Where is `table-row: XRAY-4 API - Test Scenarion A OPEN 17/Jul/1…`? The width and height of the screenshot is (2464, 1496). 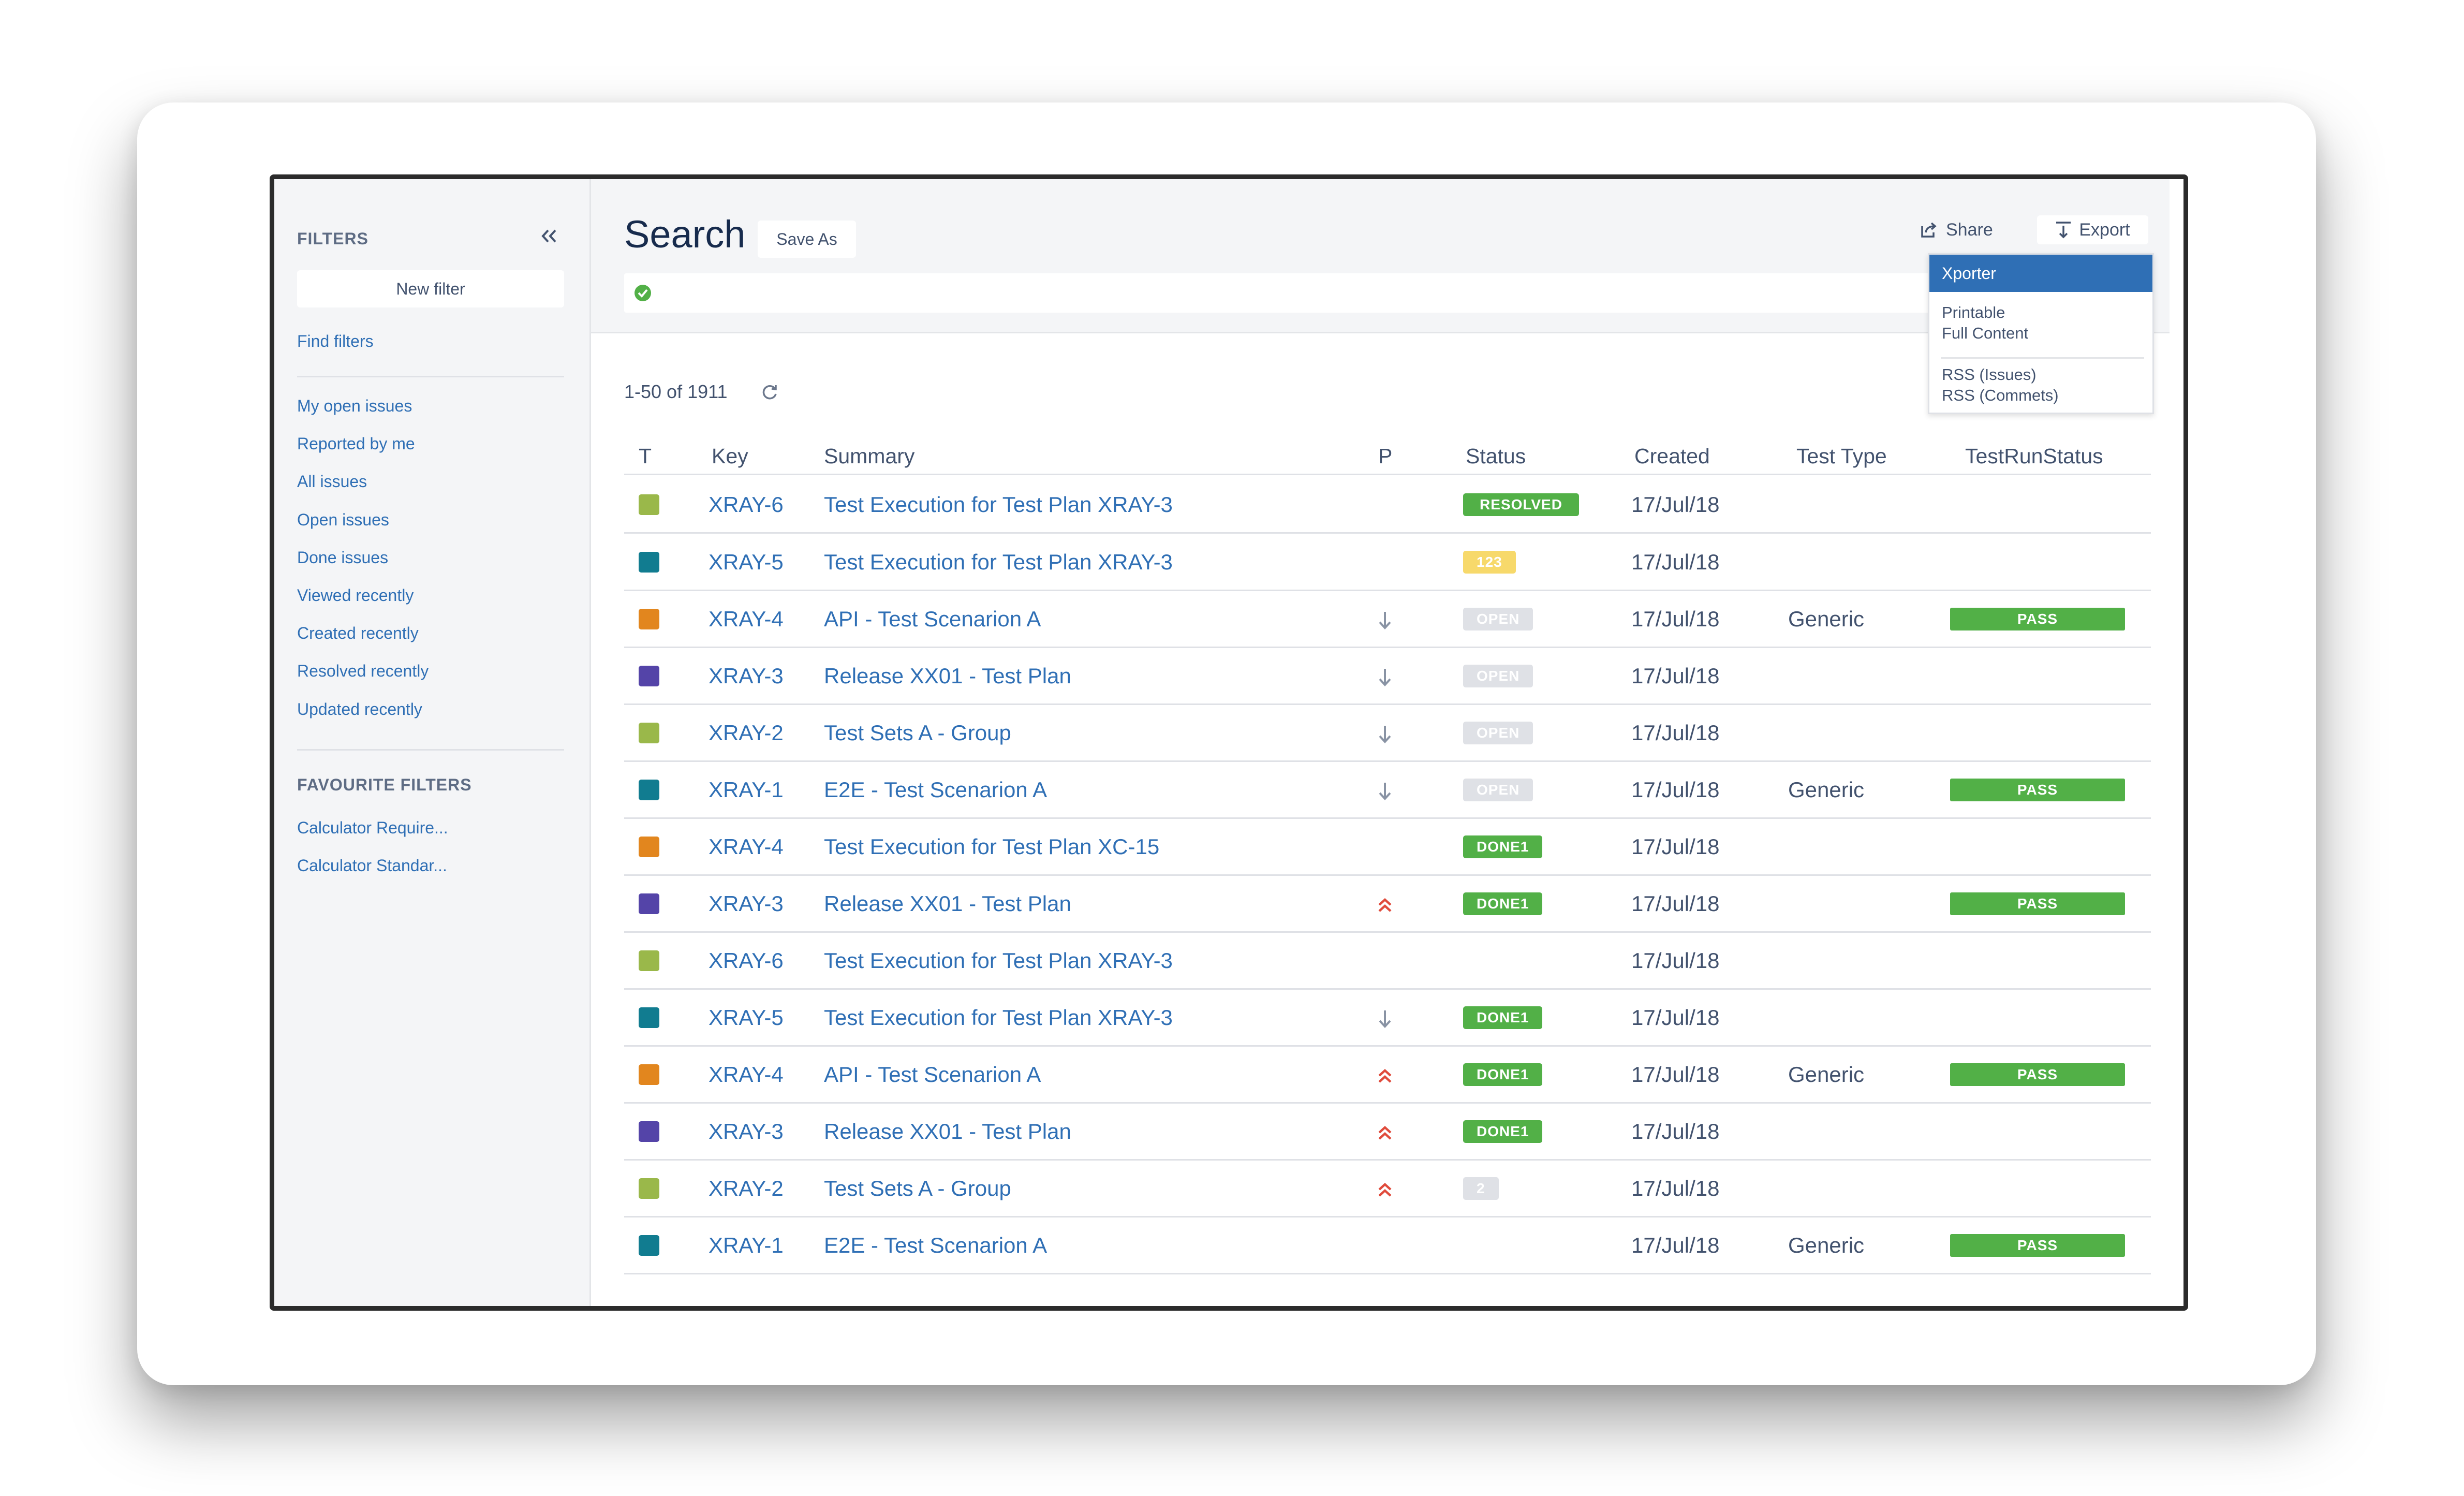
table-row: XRAY-4 API - Test Scenarion A OPEN 17/Jul/1… is located at coordinates (1380, 620).